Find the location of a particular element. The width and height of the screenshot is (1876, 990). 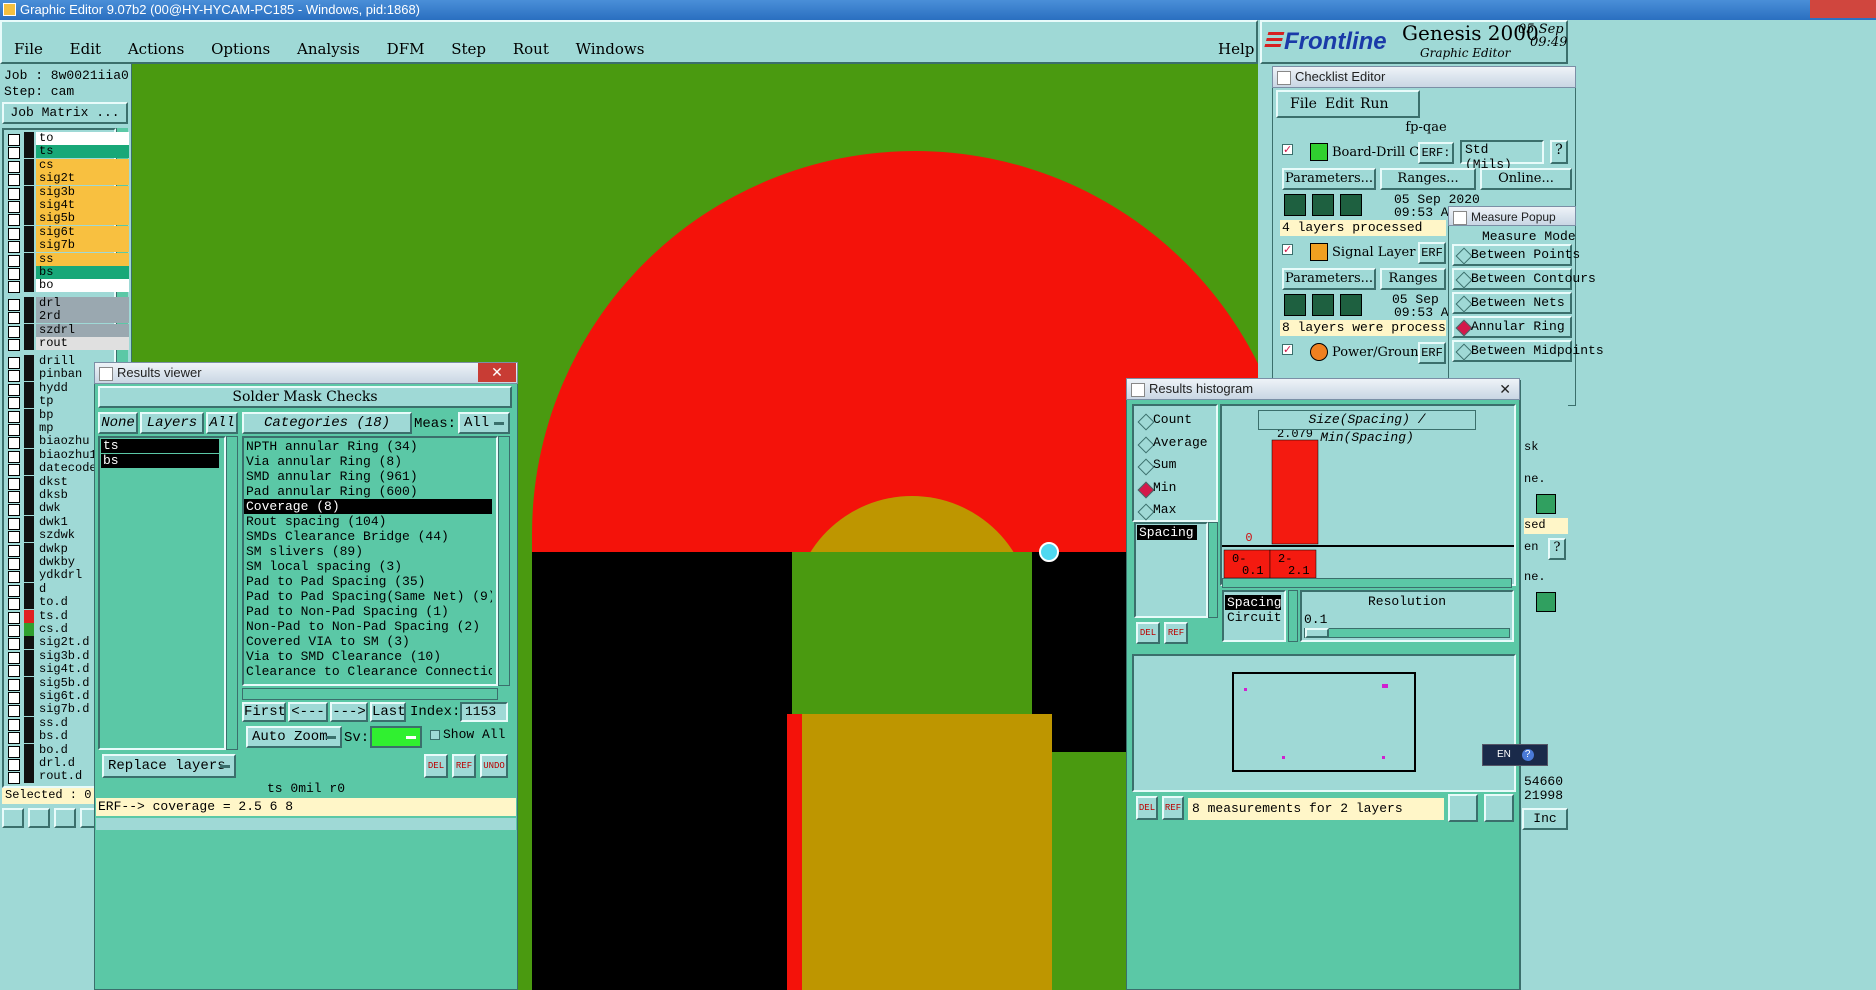

category-item: SMD annular Ring (961) is located at coordinates (368, 476).